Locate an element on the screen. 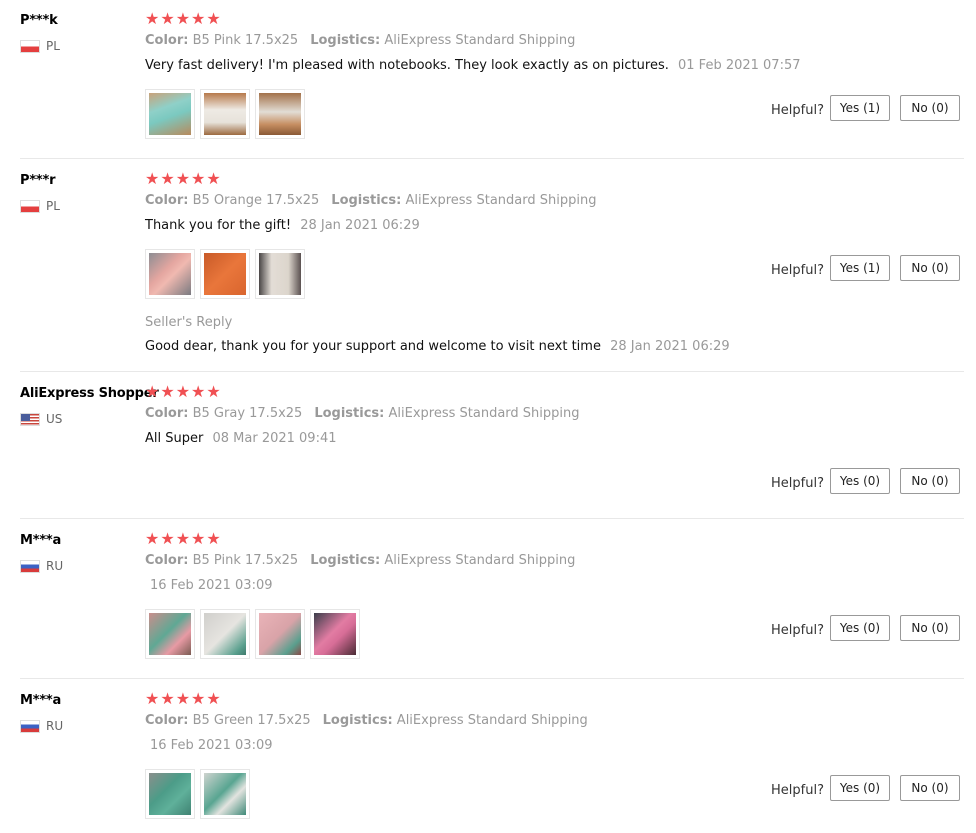  review-date: 16 Feb 2021 03:09 is located at coordinates (211, 585).